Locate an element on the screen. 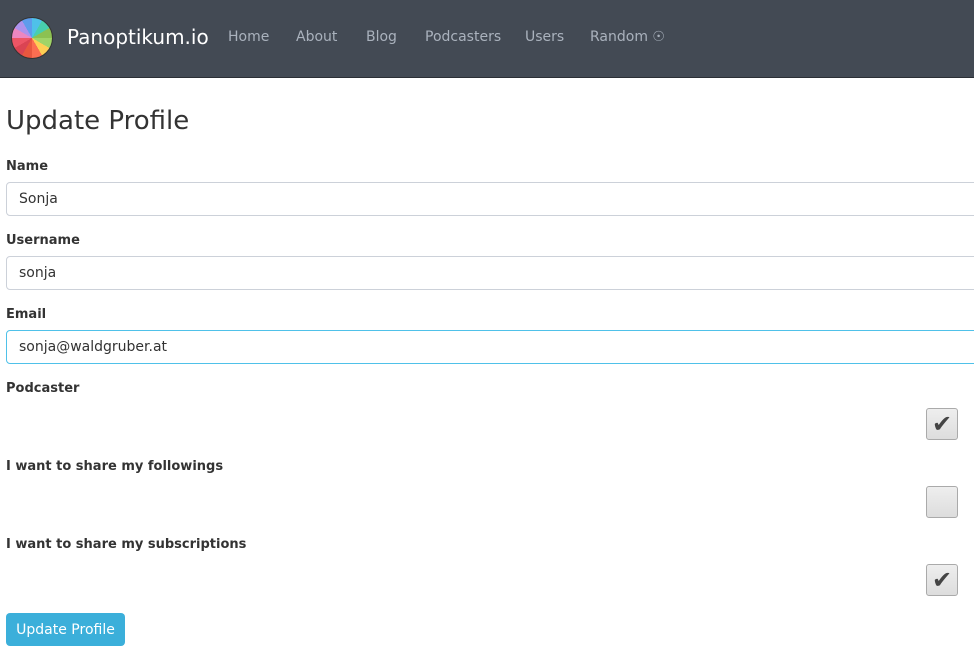  nav-random-label: Random is located at coordinates (619, 37).